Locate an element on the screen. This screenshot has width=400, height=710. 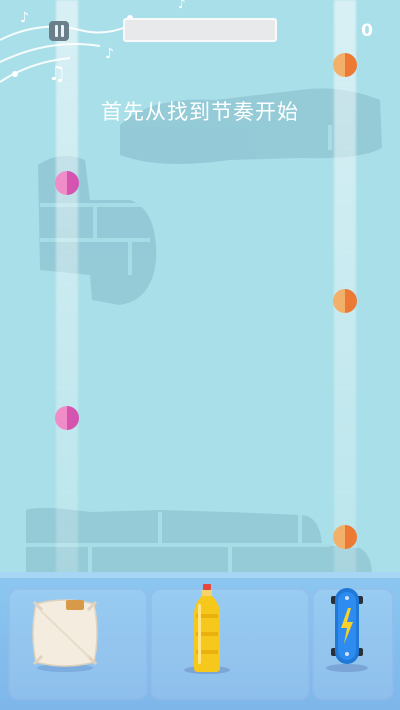
bottle-icon is located at coordinates (207, 628).